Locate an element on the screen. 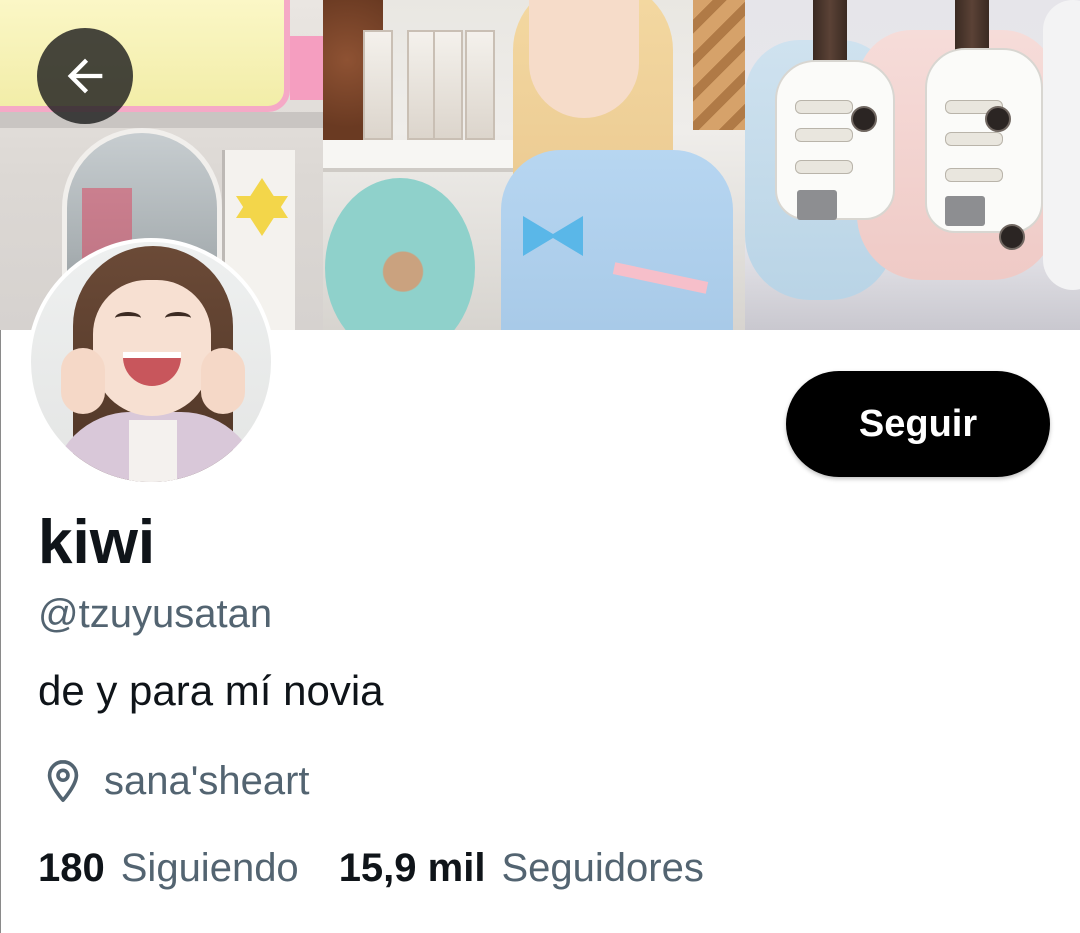 This screenshot has height=933, width=1080. location-pin-icon is located at coordinates (63, 781).